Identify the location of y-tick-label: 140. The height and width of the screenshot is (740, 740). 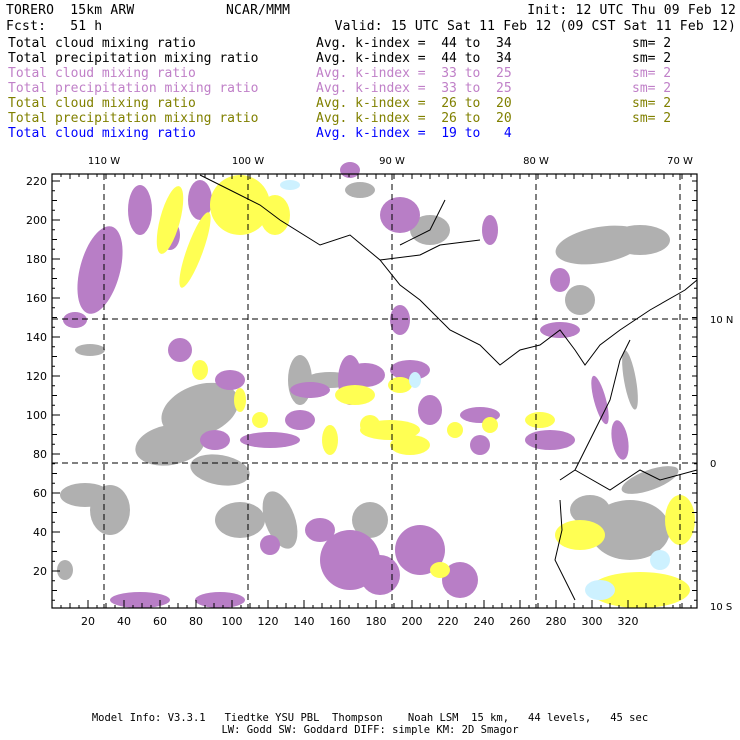
(36, 337).